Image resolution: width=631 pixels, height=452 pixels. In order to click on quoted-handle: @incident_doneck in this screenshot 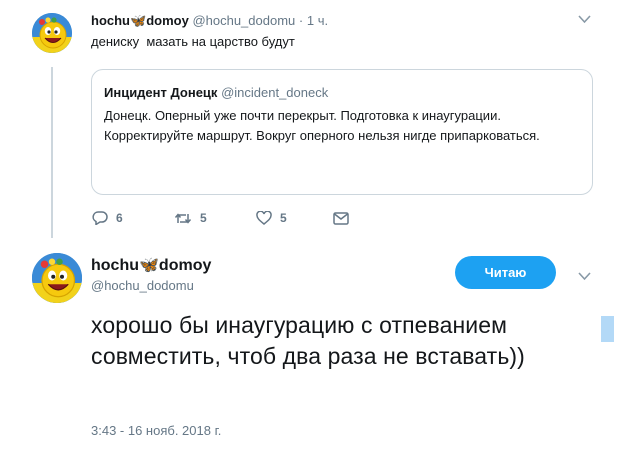, I will do `click(275, 92)`.